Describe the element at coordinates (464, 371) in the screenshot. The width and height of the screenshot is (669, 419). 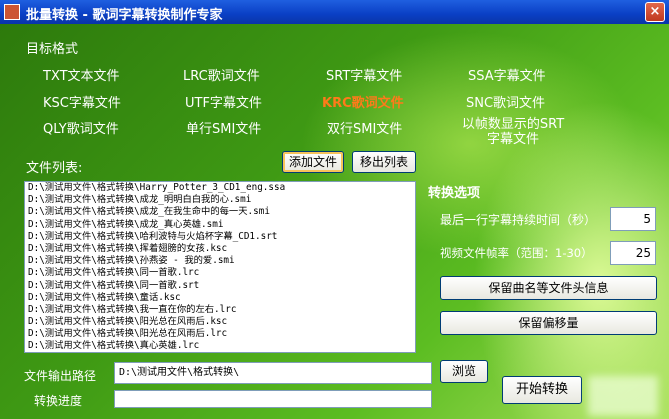
I see `browse-button: 浏览` at that location.